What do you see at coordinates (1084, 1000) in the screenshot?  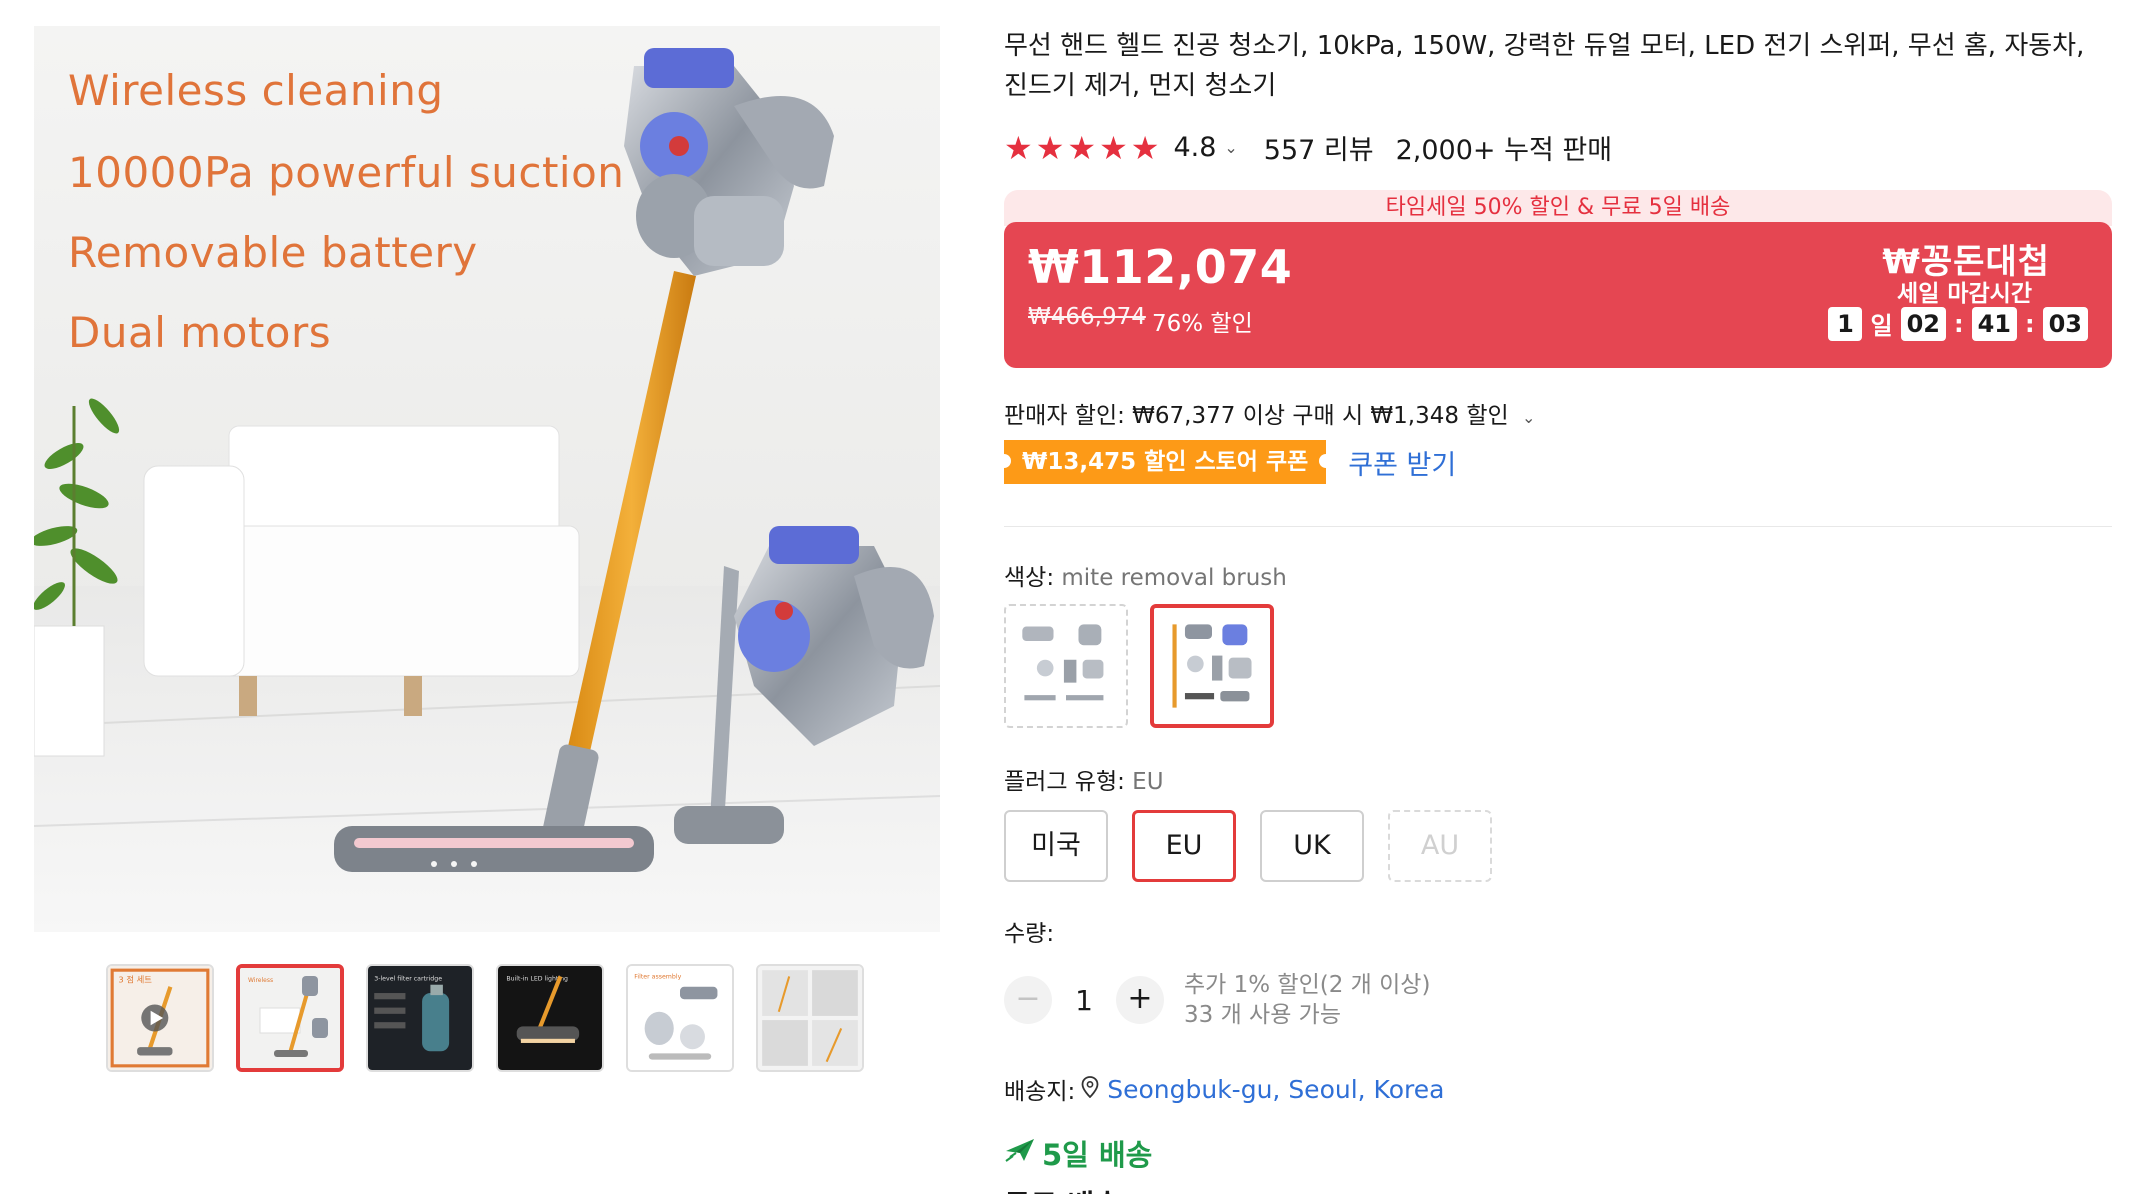 I see `quantity-value: 1` at bounding box center [1084, 1000].